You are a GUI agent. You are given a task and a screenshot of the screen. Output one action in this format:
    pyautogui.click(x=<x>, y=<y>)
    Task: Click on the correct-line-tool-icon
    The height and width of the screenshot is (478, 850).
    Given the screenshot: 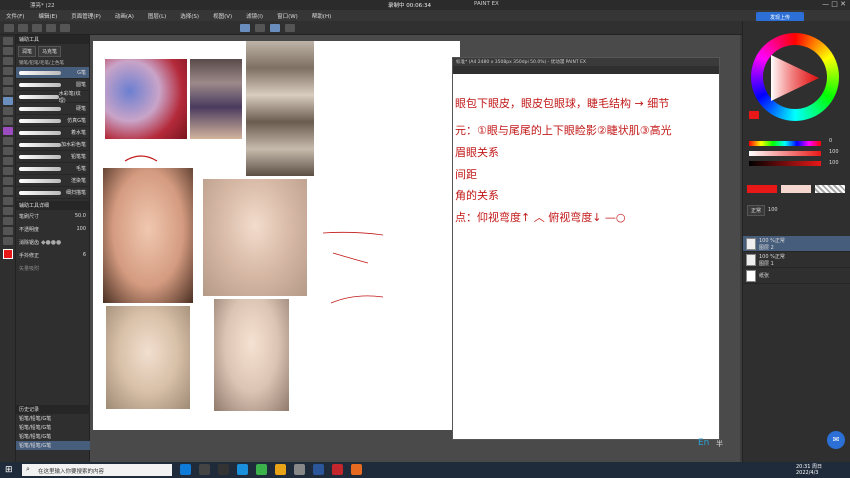 What is the action you would take?
    pyautogui.click(x=8, y=241)
    